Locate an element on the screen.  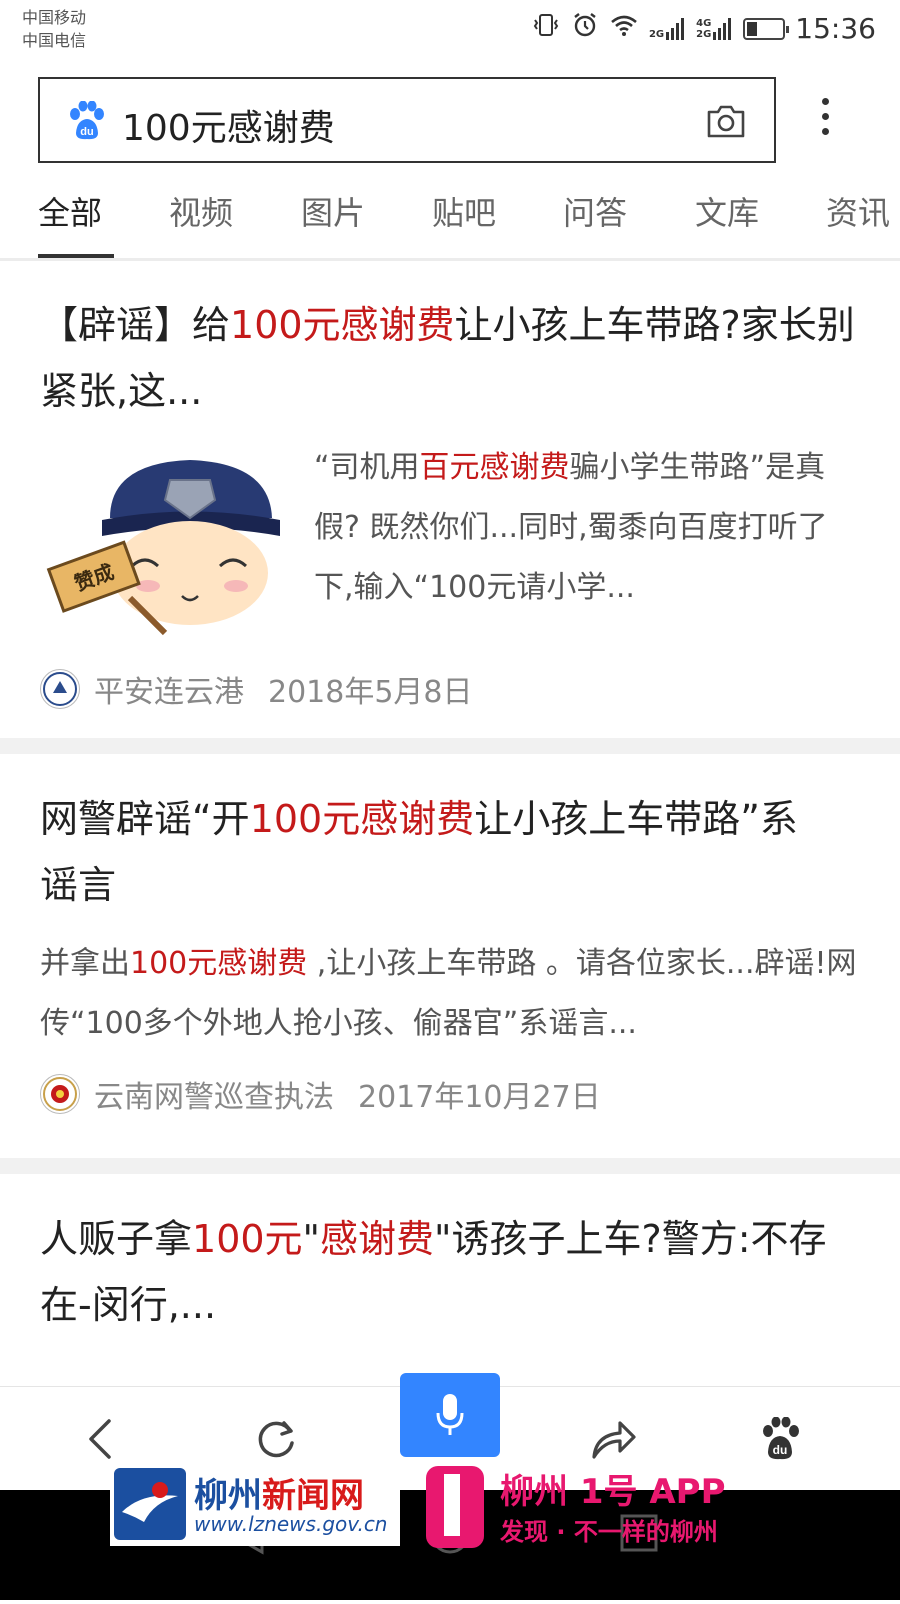
network-type-1: 2G is located at coordinates (656, 34).